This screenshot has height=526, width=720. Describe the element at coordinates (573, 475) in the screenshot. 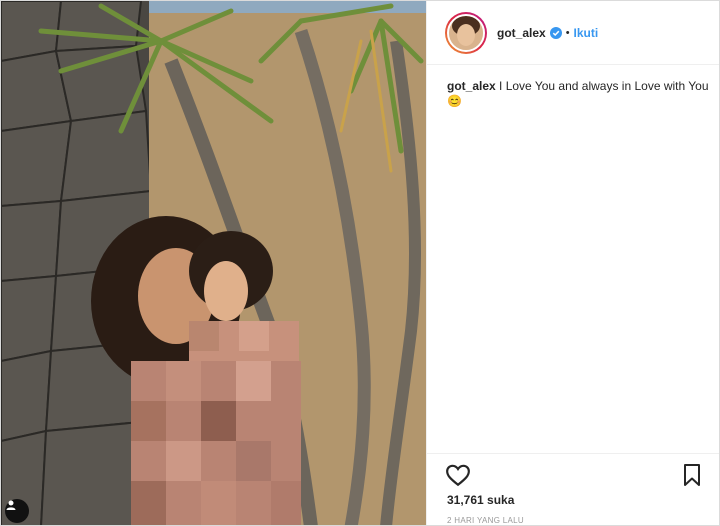

I see `action-bar` at that location.